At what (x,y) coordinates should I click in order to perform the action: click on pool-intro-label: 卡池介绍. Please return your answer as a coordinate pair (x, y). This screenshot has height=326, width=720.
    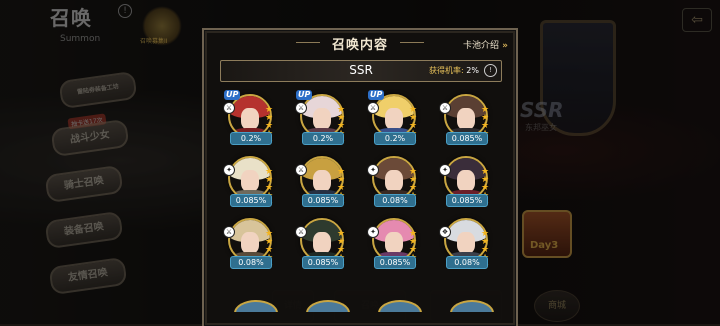
    Looking at the image, I should click on (481, 46).